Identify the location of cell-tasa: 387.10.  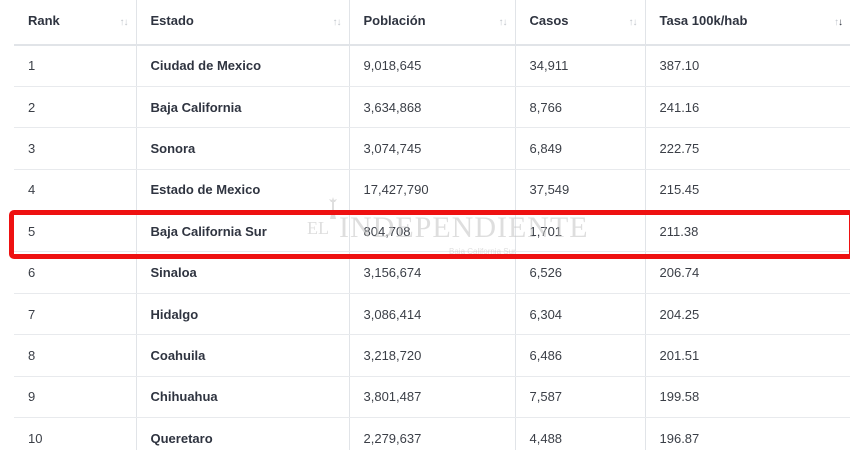
(747, 66).